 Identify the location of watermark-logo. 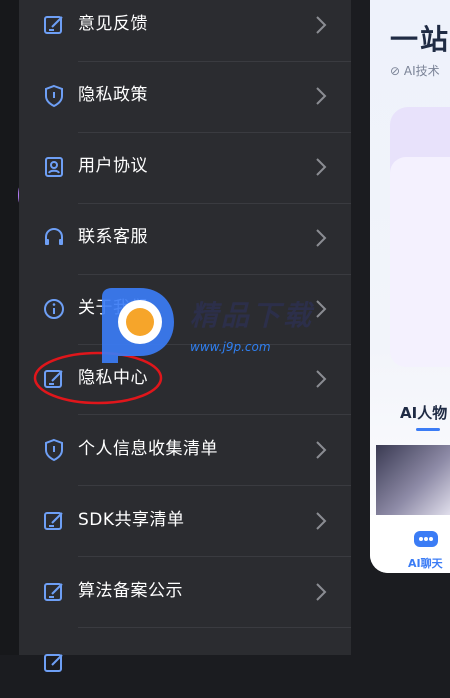
(138, 325).